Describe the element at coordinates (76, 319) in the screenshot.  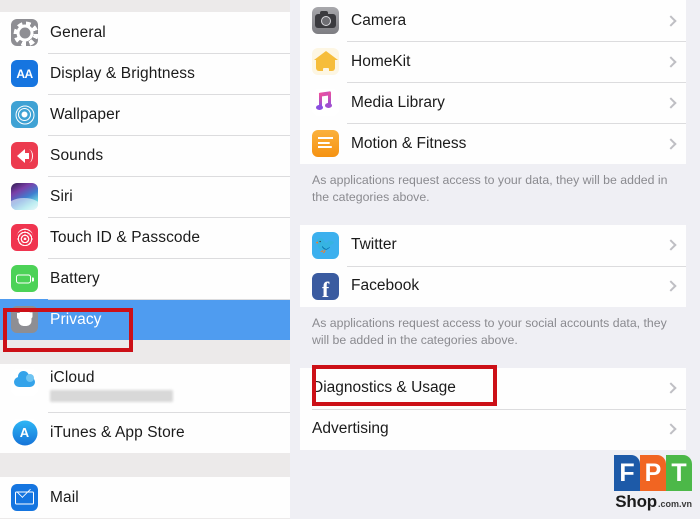
I see `sidebar-item-label: Privacy` at that location.